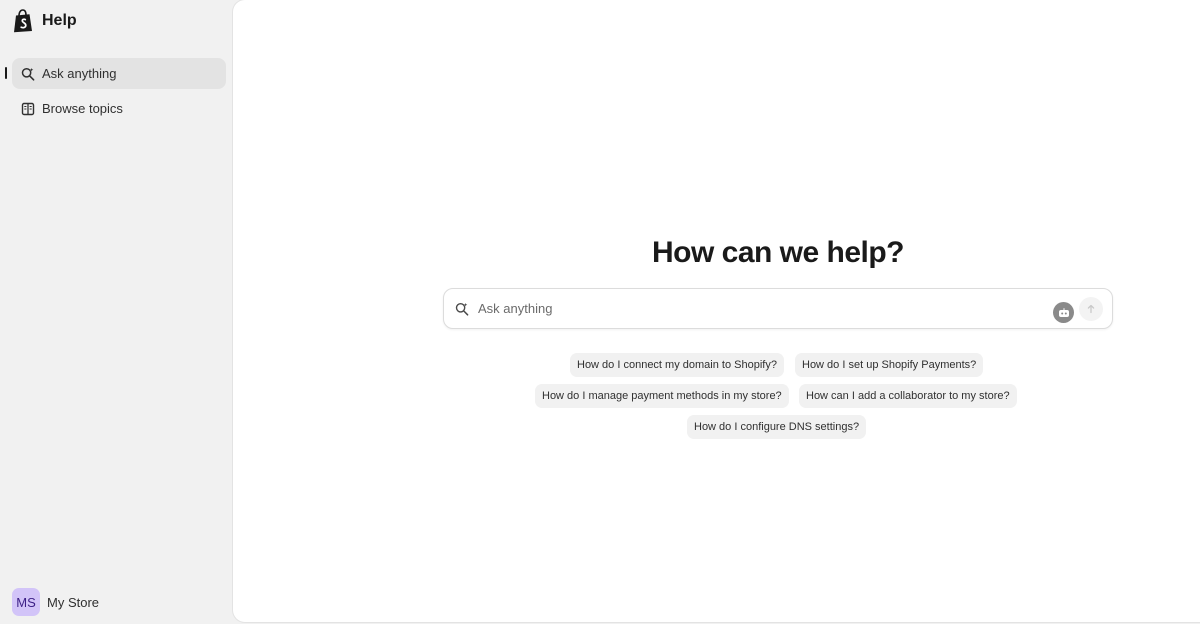 The image size is (1200, 624). What do you see at coordinates (6, 73) in the screenshot?
I see `active-nav-indicator` at bounding box center [6, 73].